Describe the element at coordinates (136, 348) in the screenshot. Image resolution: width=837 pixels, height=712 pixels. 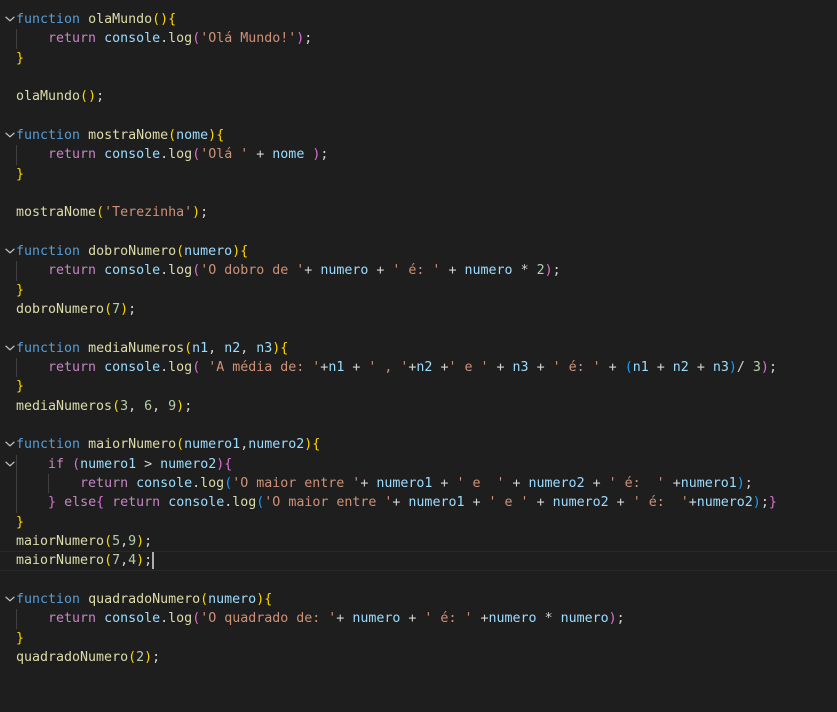
I see `token-fn: mediaNumeros` at that location.